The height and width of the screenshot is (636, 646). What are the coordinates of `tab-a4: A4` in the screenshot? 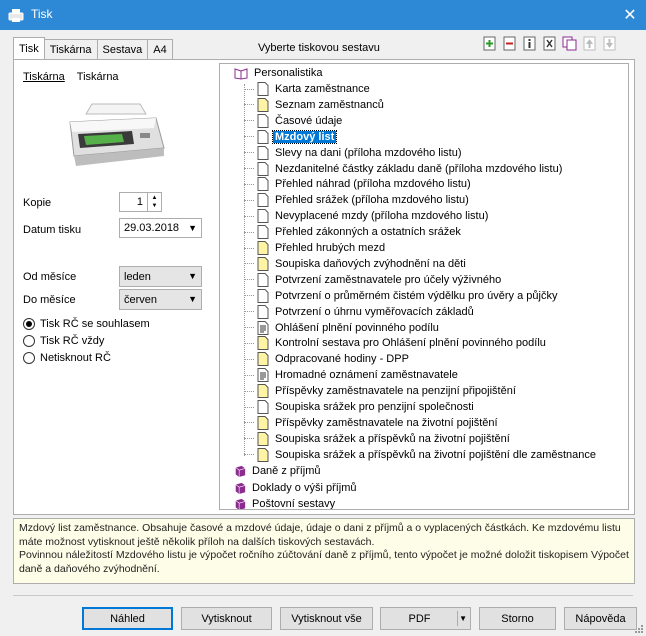 It's located at (160, 49).